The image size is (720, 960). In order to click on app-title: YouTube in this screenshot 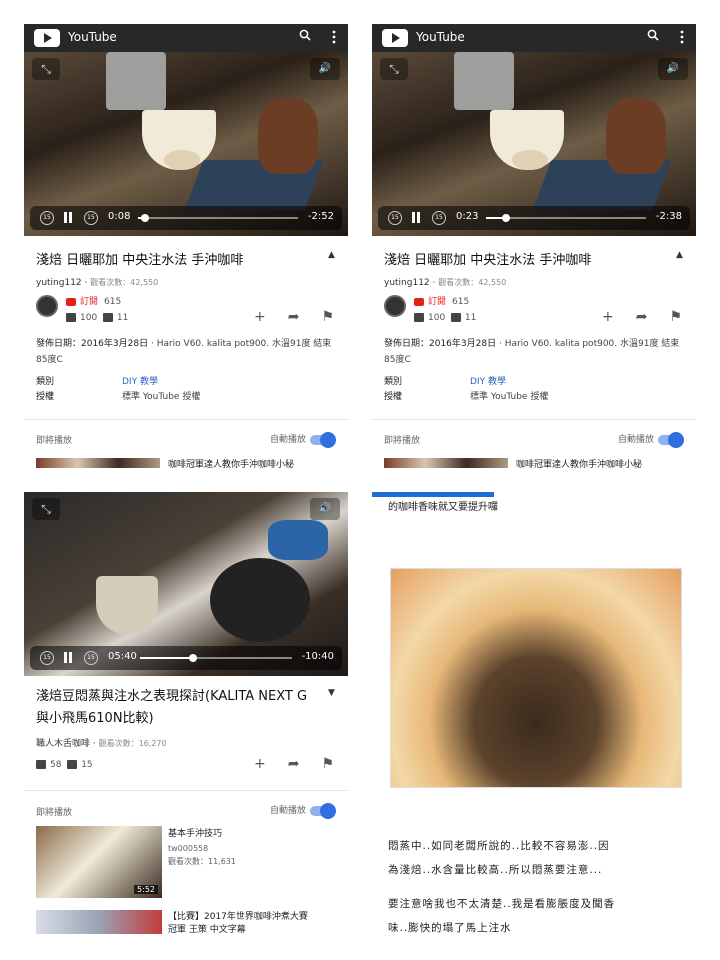, I will do `click(92, 37)`.